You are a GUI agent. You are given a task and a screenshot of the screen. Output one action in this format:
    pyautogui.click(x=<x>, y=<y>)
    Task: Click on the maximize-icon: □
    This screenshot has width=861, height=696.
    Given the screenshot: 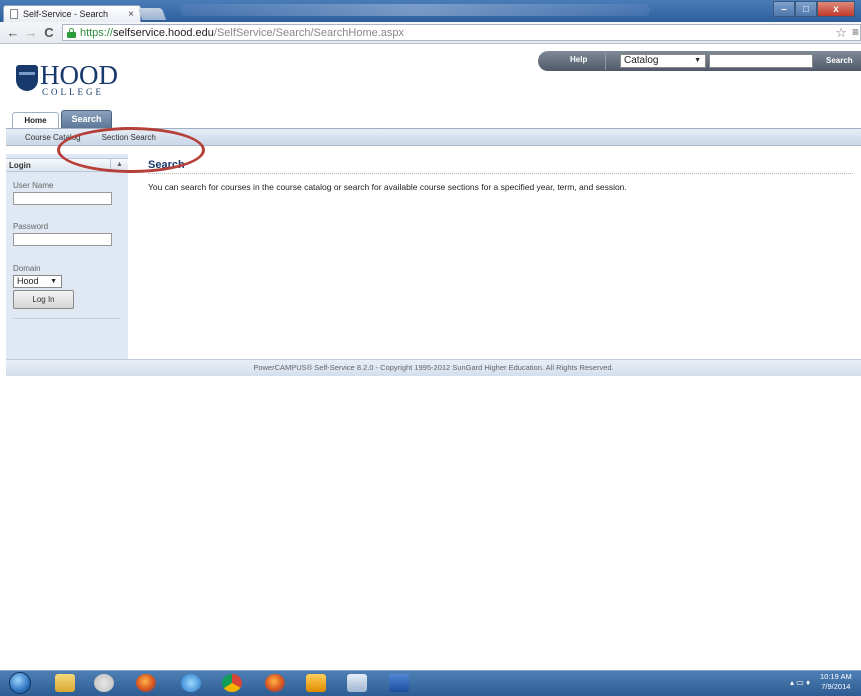 What is the action you would take?
    pyautogui.click(x=806, y=9)
    